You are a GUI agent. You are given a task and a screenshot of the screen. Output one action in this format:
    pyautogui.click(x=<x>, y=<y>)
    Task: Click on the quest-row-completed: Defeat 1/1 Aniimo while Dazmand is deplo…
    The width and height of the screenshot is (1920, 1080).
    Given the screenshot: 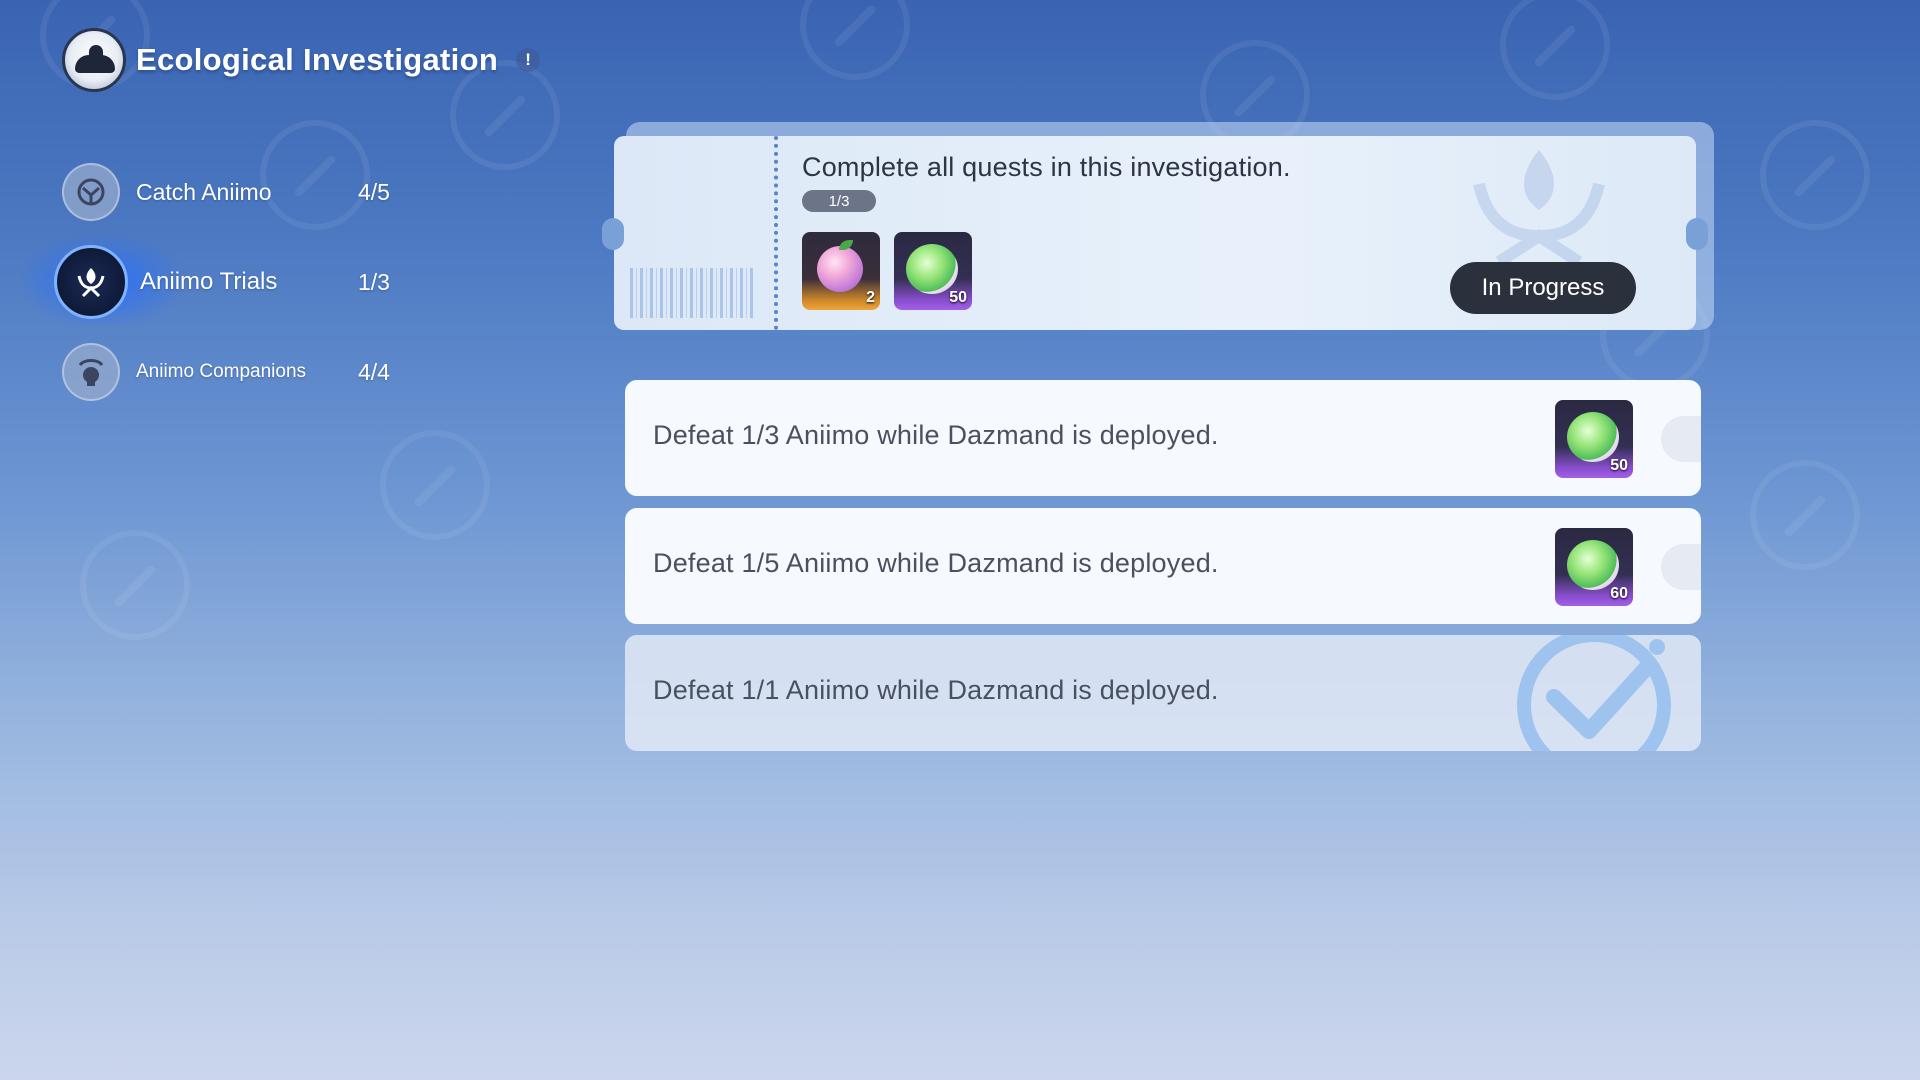 What is the action you would take?
    pyautogui.click(x=1163, y=693)
    